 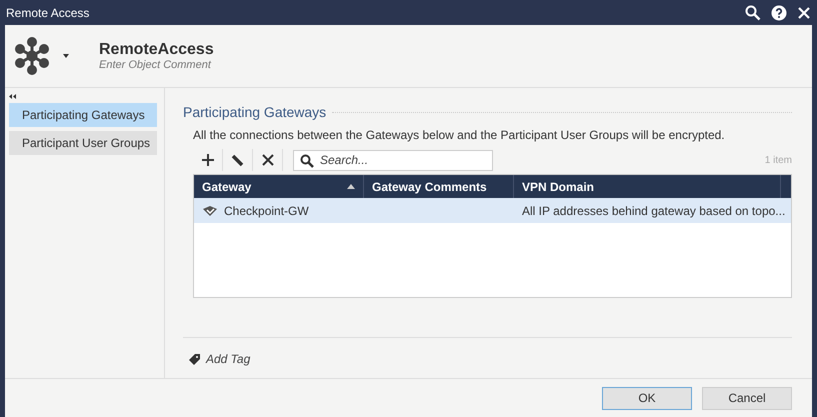 I want to click on window-title: Remote Access, so click(x=48, y=13).